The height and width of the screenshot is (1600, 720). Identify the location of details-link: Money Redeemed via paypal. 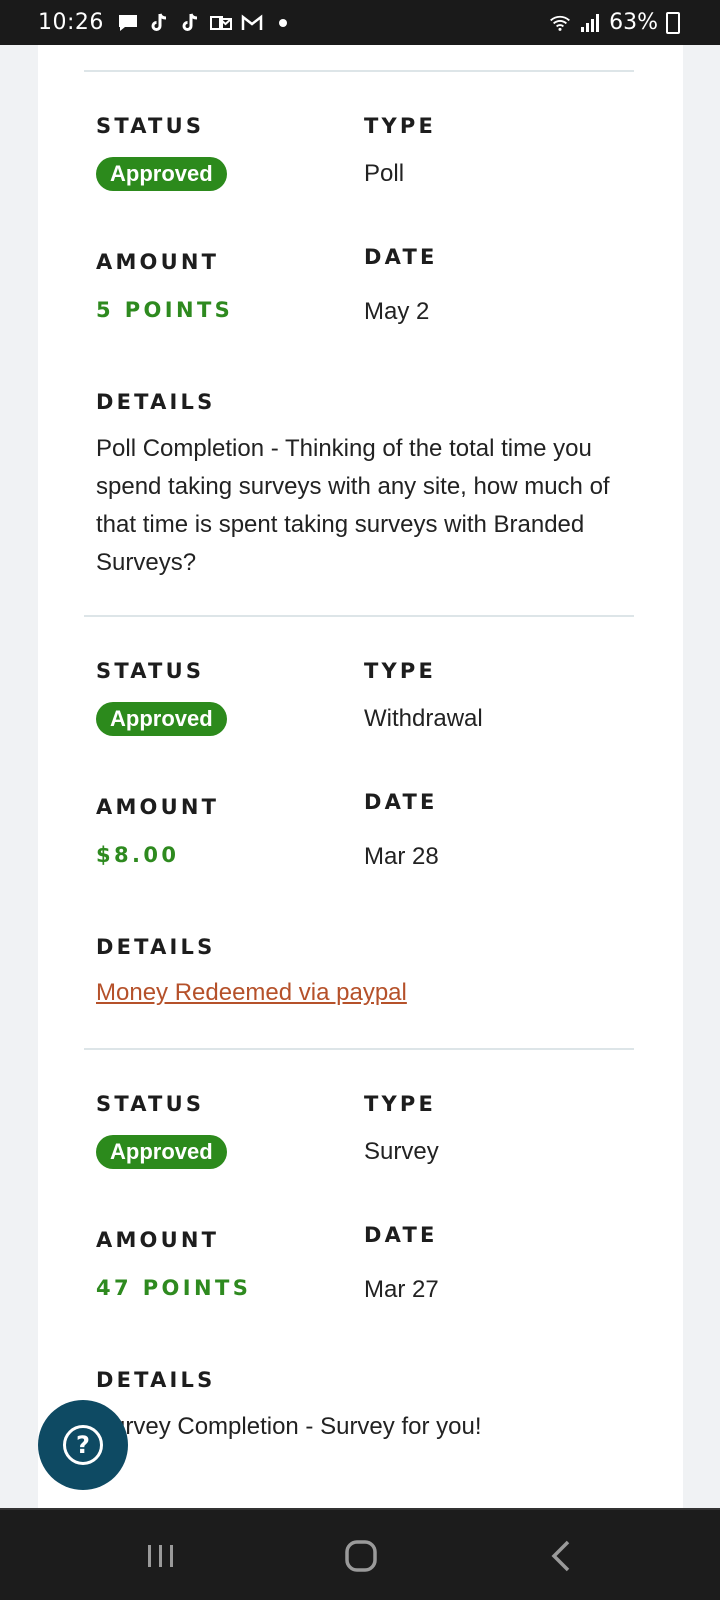
(251, 993).